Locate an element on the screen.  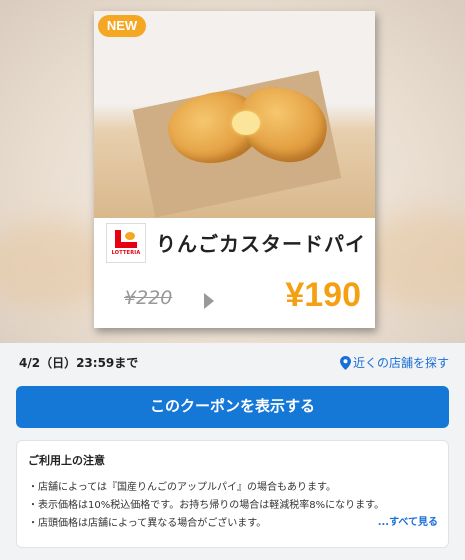
original-price: ¥220 is located at coordinates (148, 298).